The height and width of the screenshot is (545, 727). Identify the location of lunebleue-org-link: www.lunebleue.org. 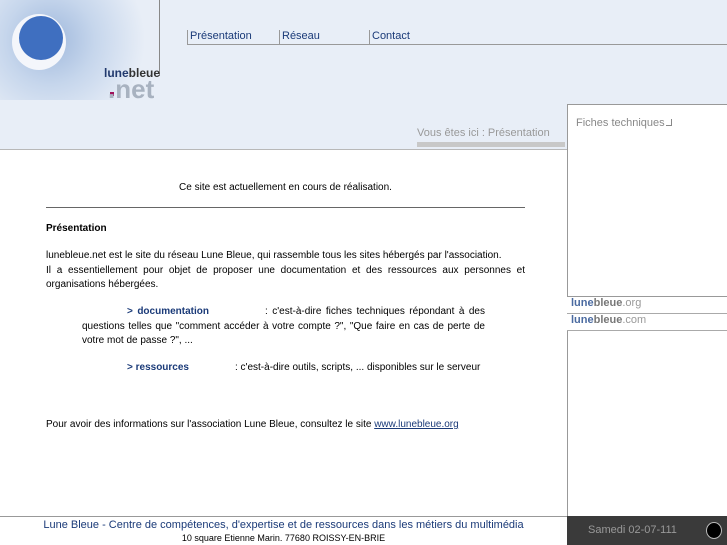
(416, 424).